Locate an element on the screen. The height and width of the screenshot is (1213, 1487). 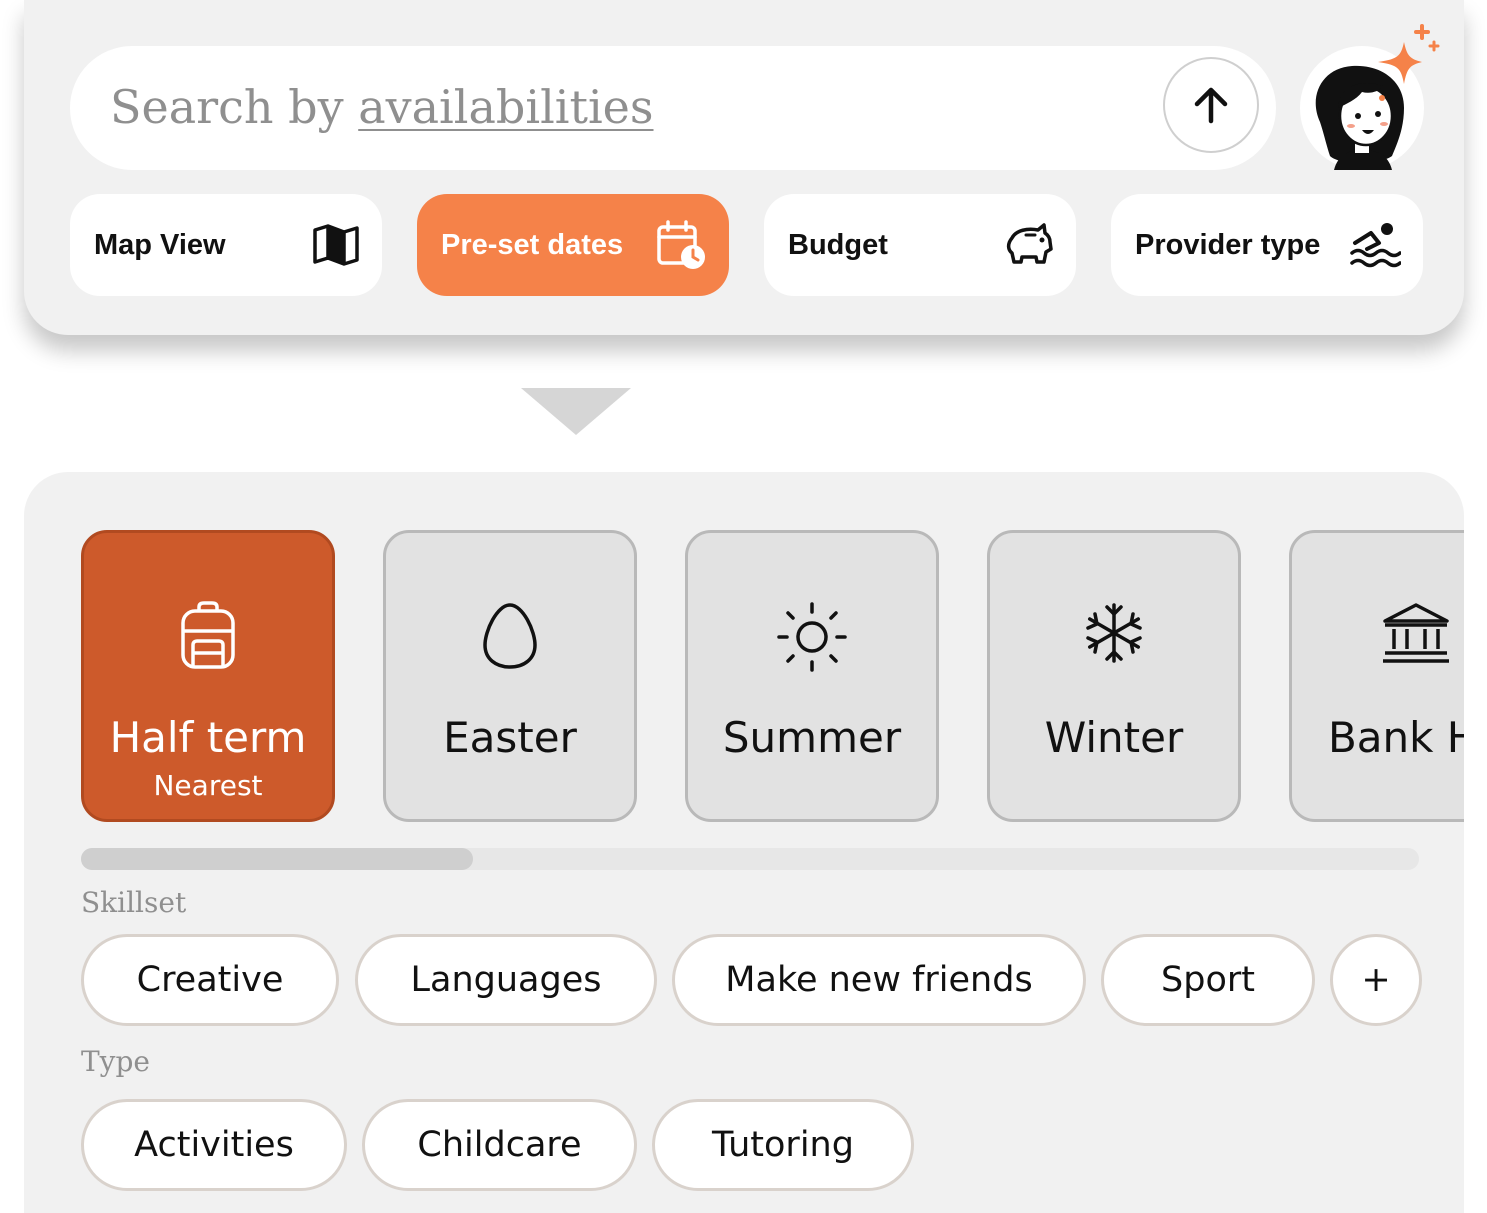
submit-search-button is located at coordinates (1211, 105).